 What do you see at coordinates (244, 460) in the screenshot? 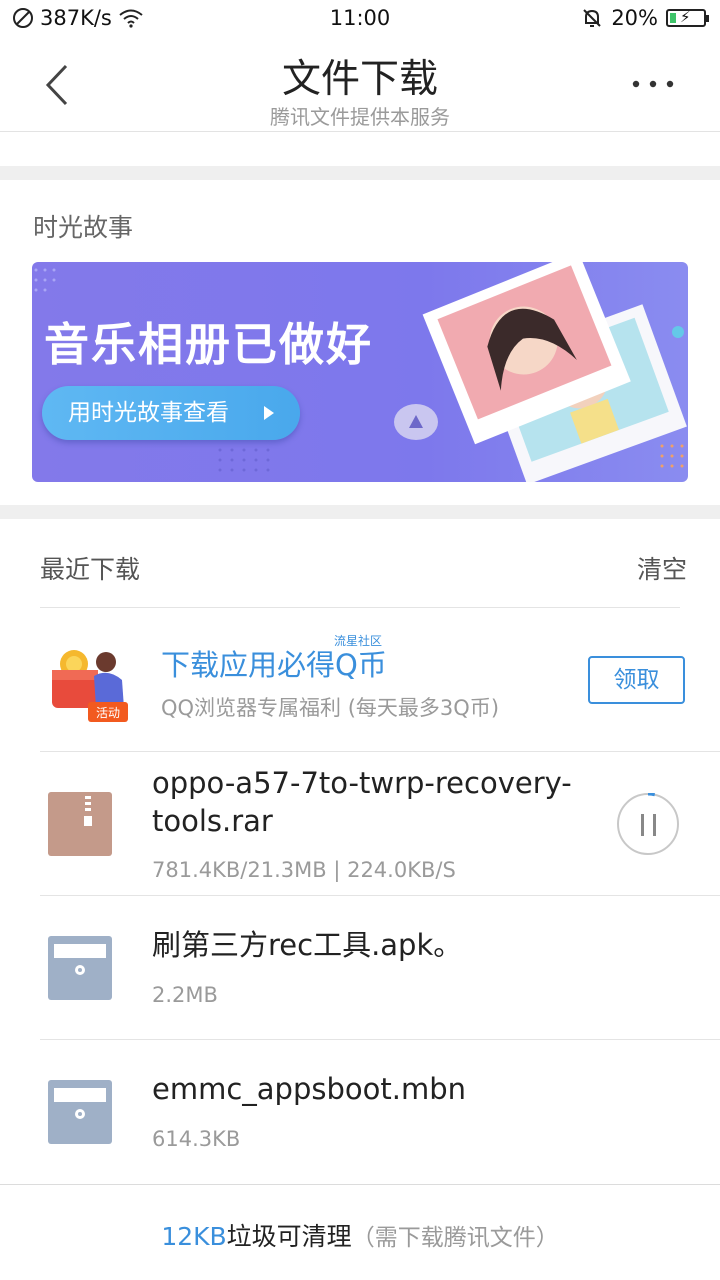
I see `decor-dots` at bounding box center [244, 460].